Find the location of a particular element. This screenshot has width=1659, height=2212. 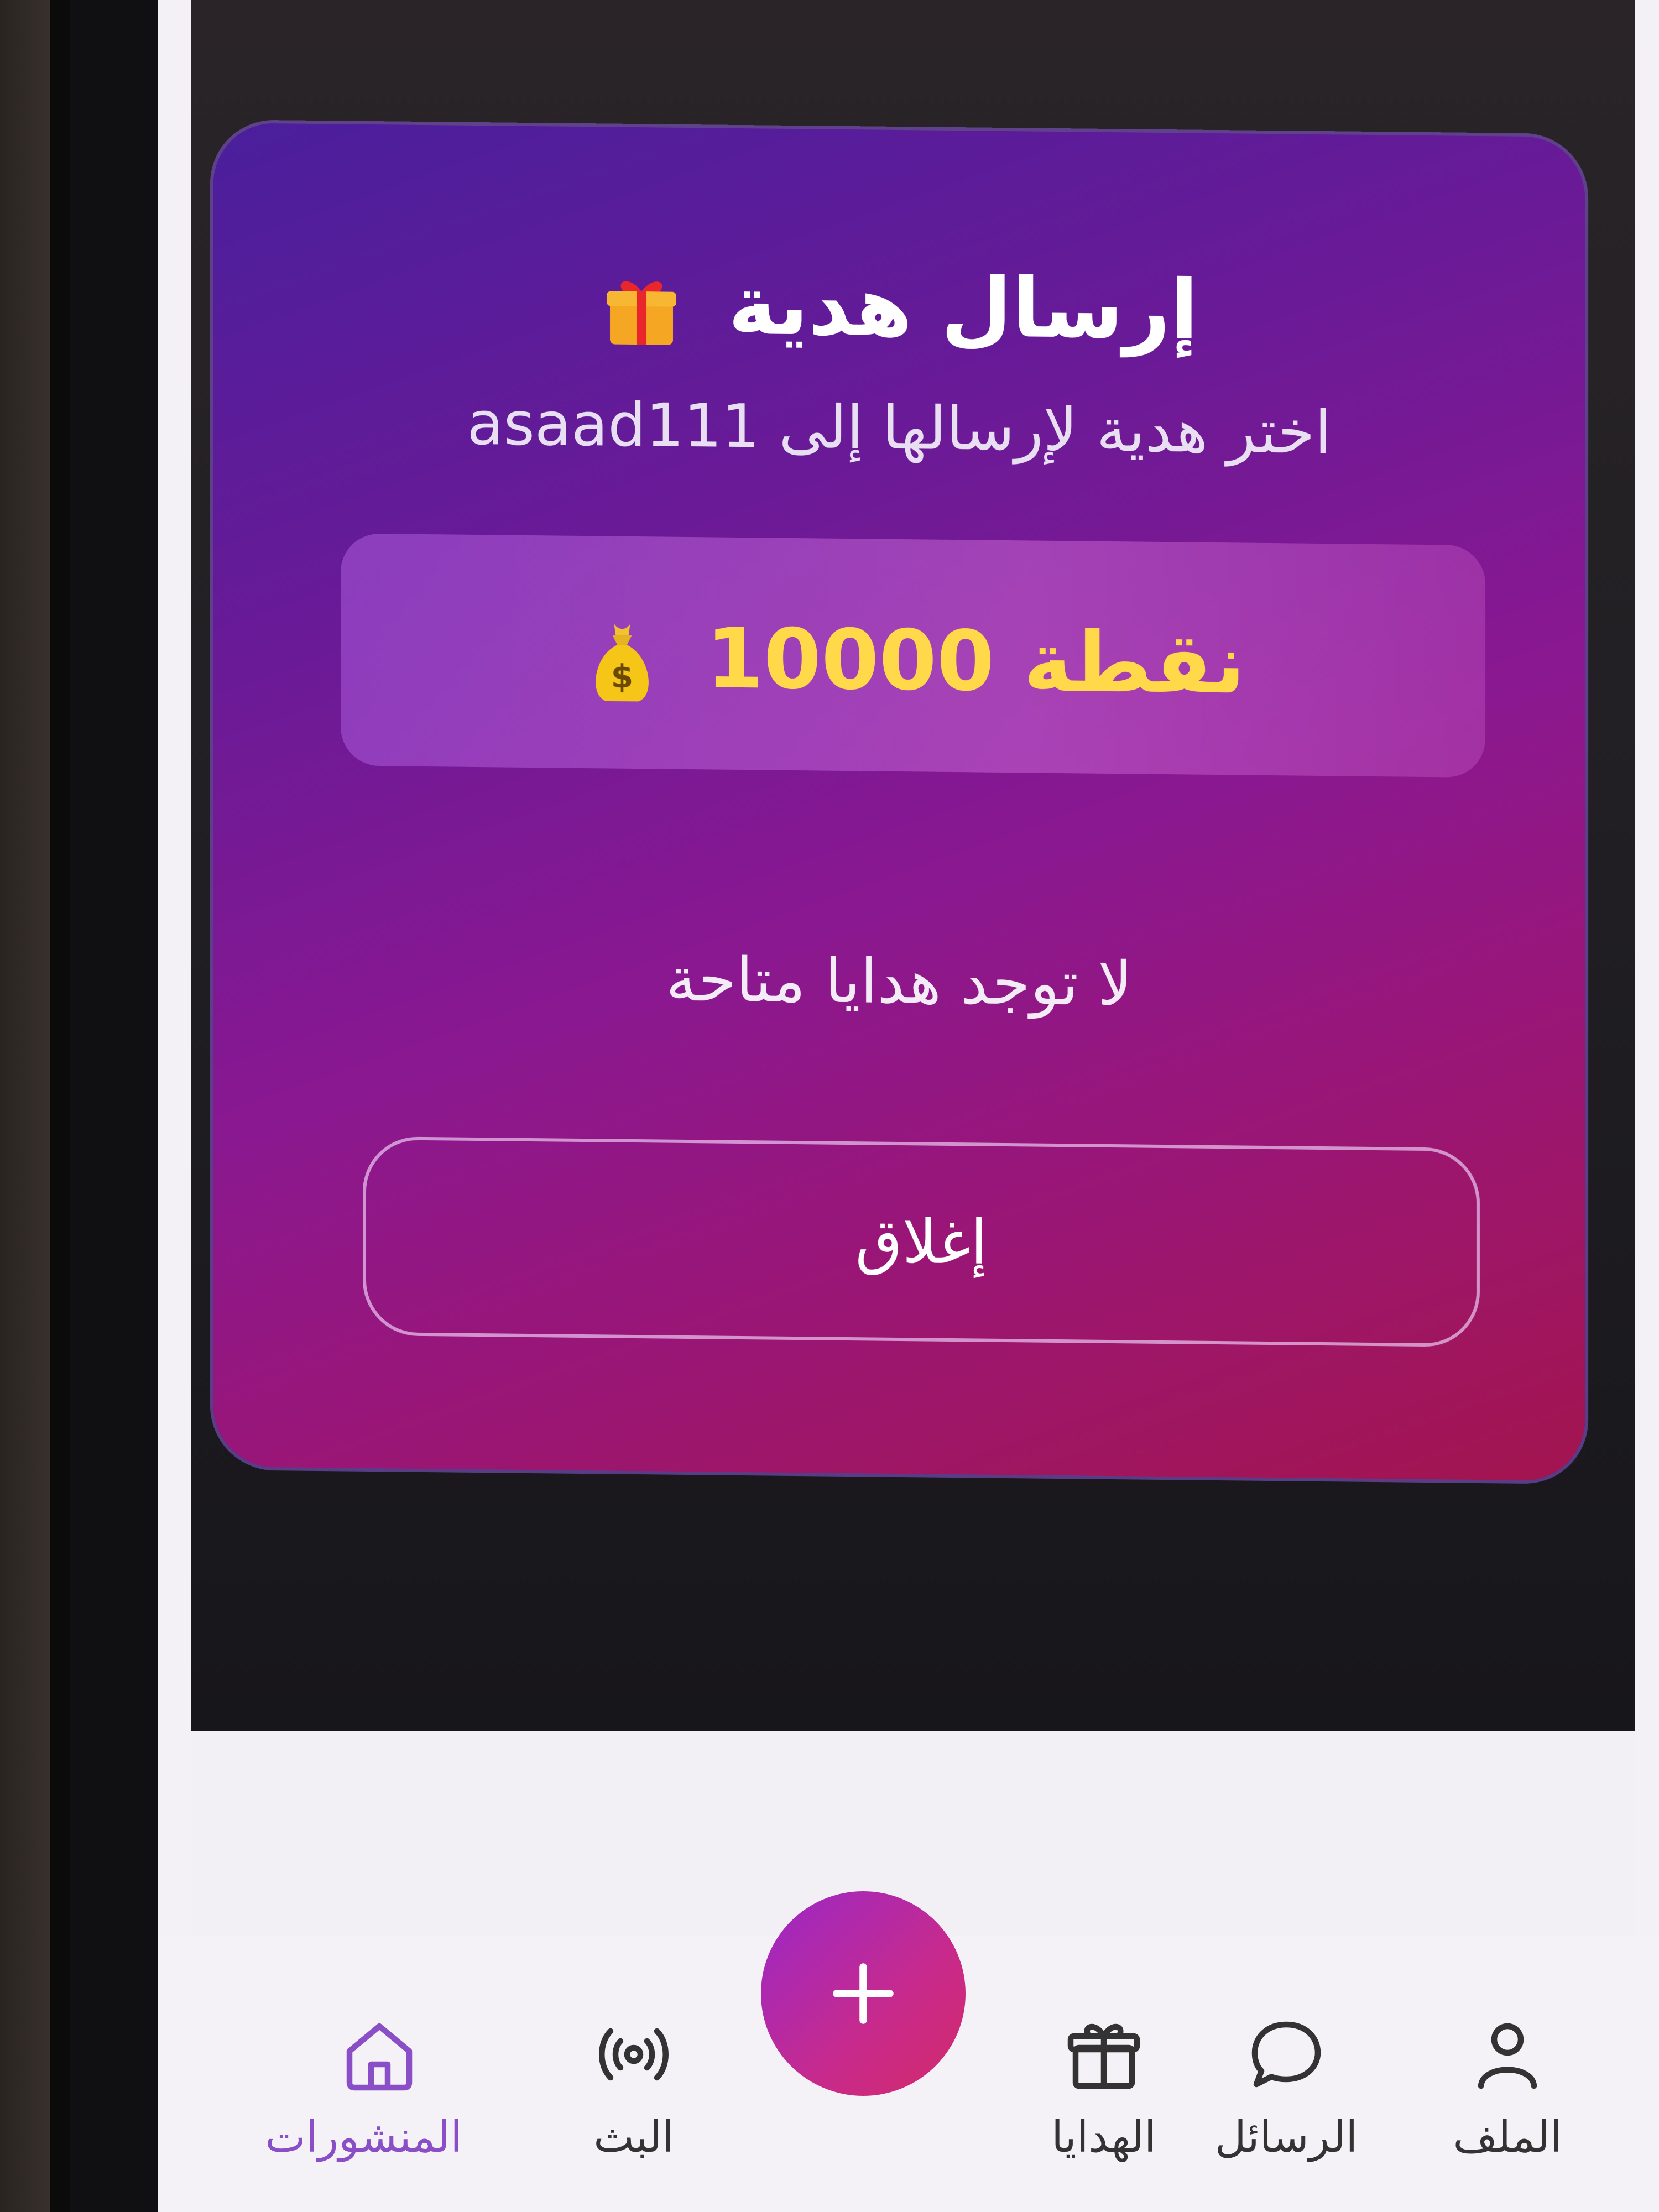

no-gifts-message: لا توجد هدايا متاحة is located at coordinates (900, 982).